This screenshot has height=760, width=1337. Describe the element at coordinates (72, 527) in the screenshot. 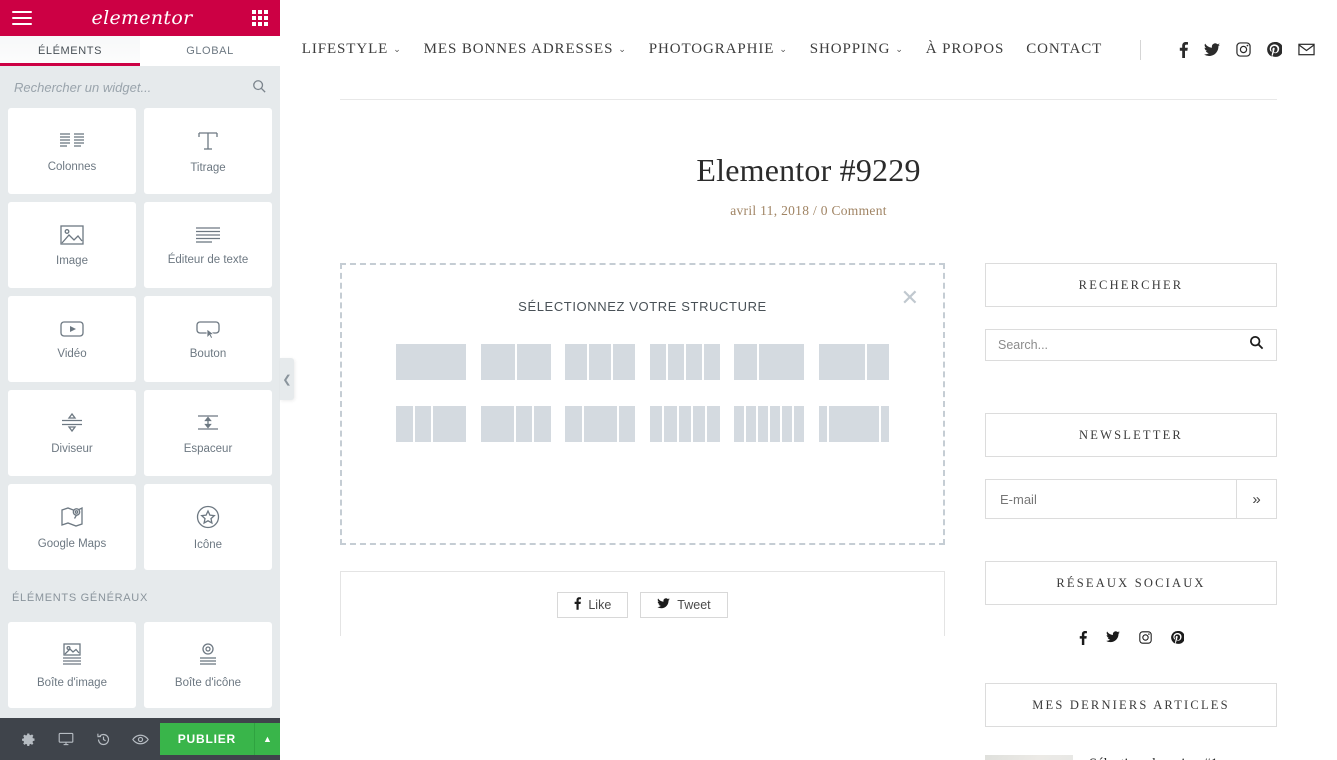

I see `widget-google-maps: Google Maps` at that location.